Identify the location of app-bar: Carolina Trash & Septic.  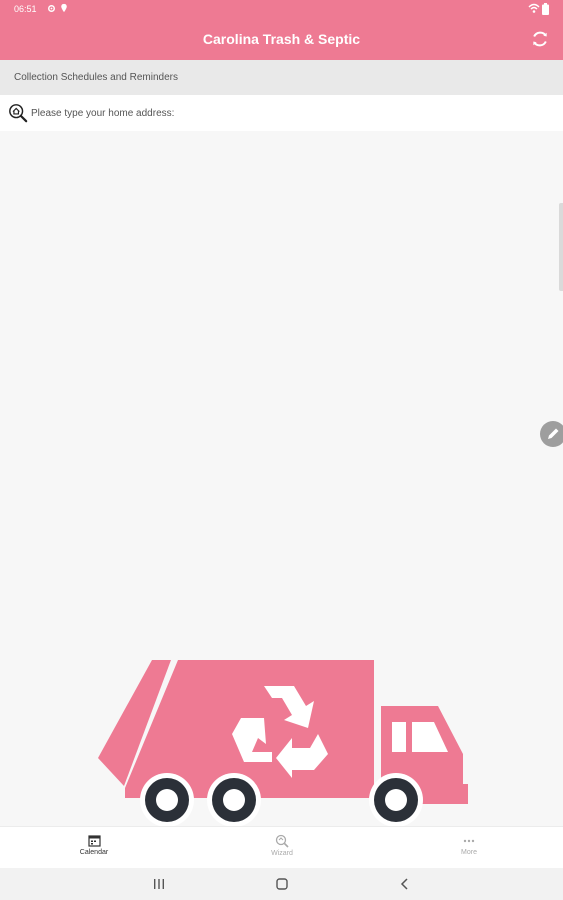
(281, 39).